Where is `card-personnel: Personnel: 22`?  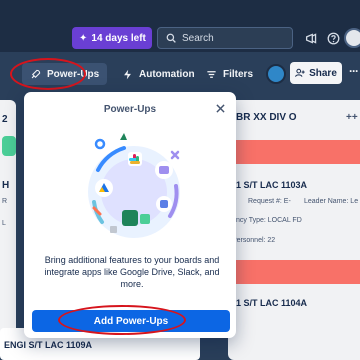
card-personnel: Personnel: 22 is located at coordinates (254, 240).